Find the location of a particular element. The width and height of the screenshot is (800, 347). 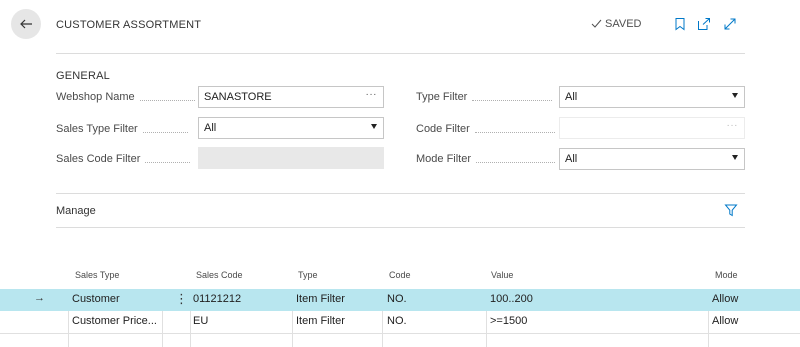

cell-sales-code: EU is located at coordinates (200, 321).